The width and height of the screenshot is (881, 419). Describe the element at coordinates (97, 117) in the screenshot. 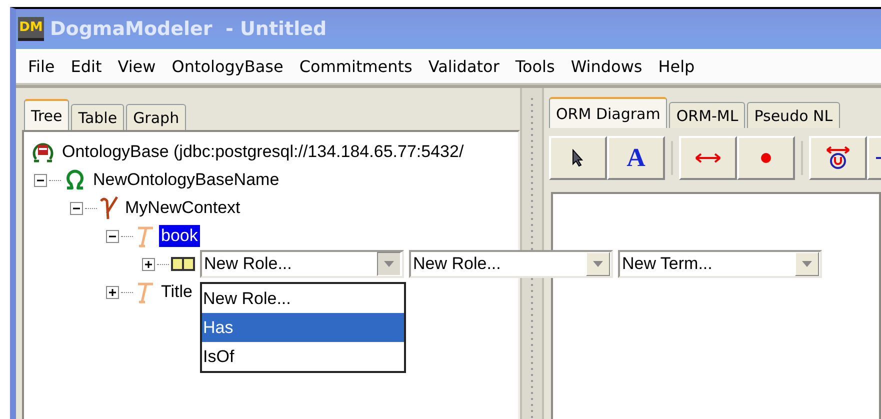

I see `tab: Table` at that location.